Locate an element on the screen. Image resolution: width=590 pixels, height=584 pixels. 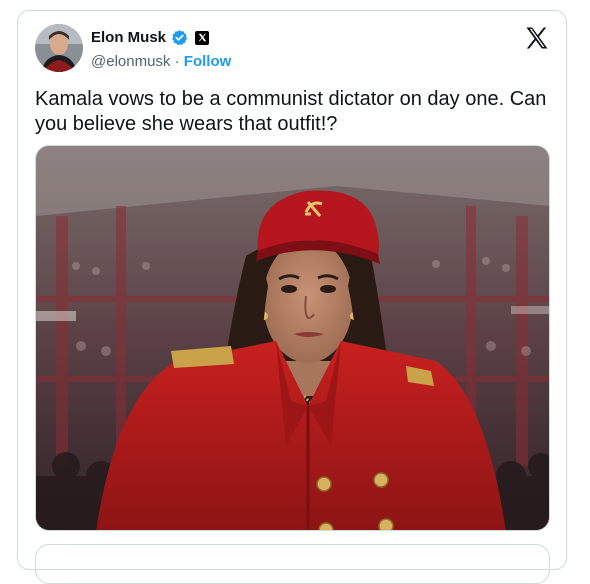
affiliation-x-icon is located at coordinates (202, 37).